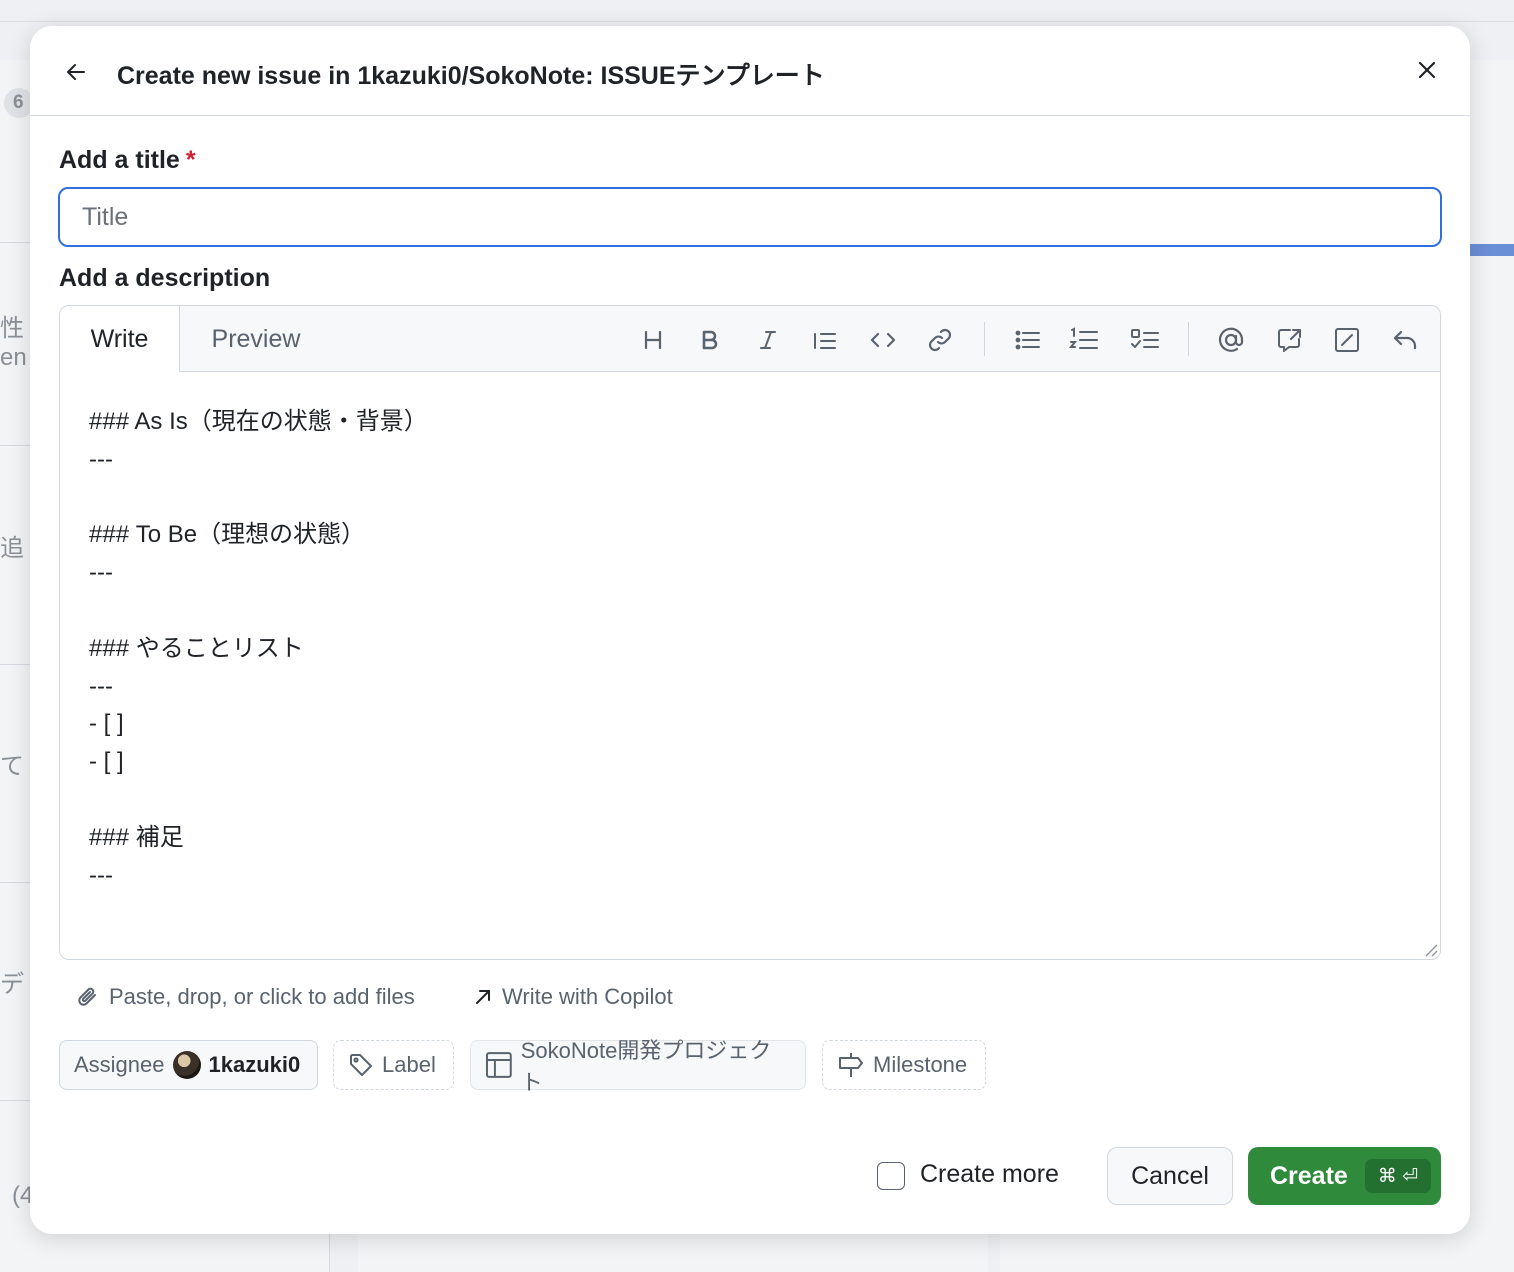 The width and height of the screenshot is (1514, 1272). I want to click on arrow-up-right-icon, so click(483, 997).